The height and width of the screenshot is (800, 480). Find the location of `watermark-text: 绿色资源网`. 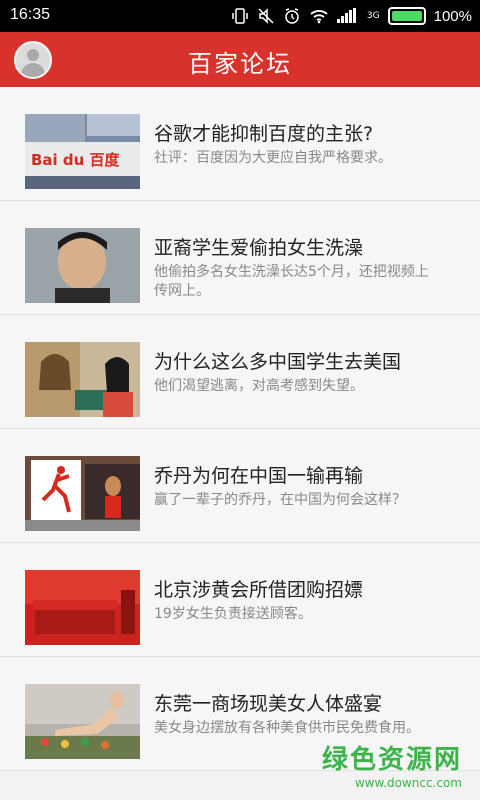

watermark-text: 绿色资源网 is located at coordinates (391, 760).